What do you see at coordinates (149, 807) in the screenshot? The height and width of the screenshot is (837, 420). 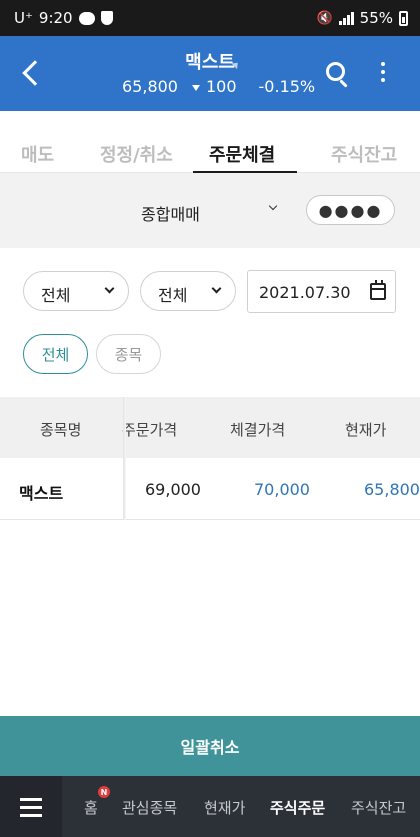 I see `nav-watchlist: 관심종목` at bounding box center [149, 807].